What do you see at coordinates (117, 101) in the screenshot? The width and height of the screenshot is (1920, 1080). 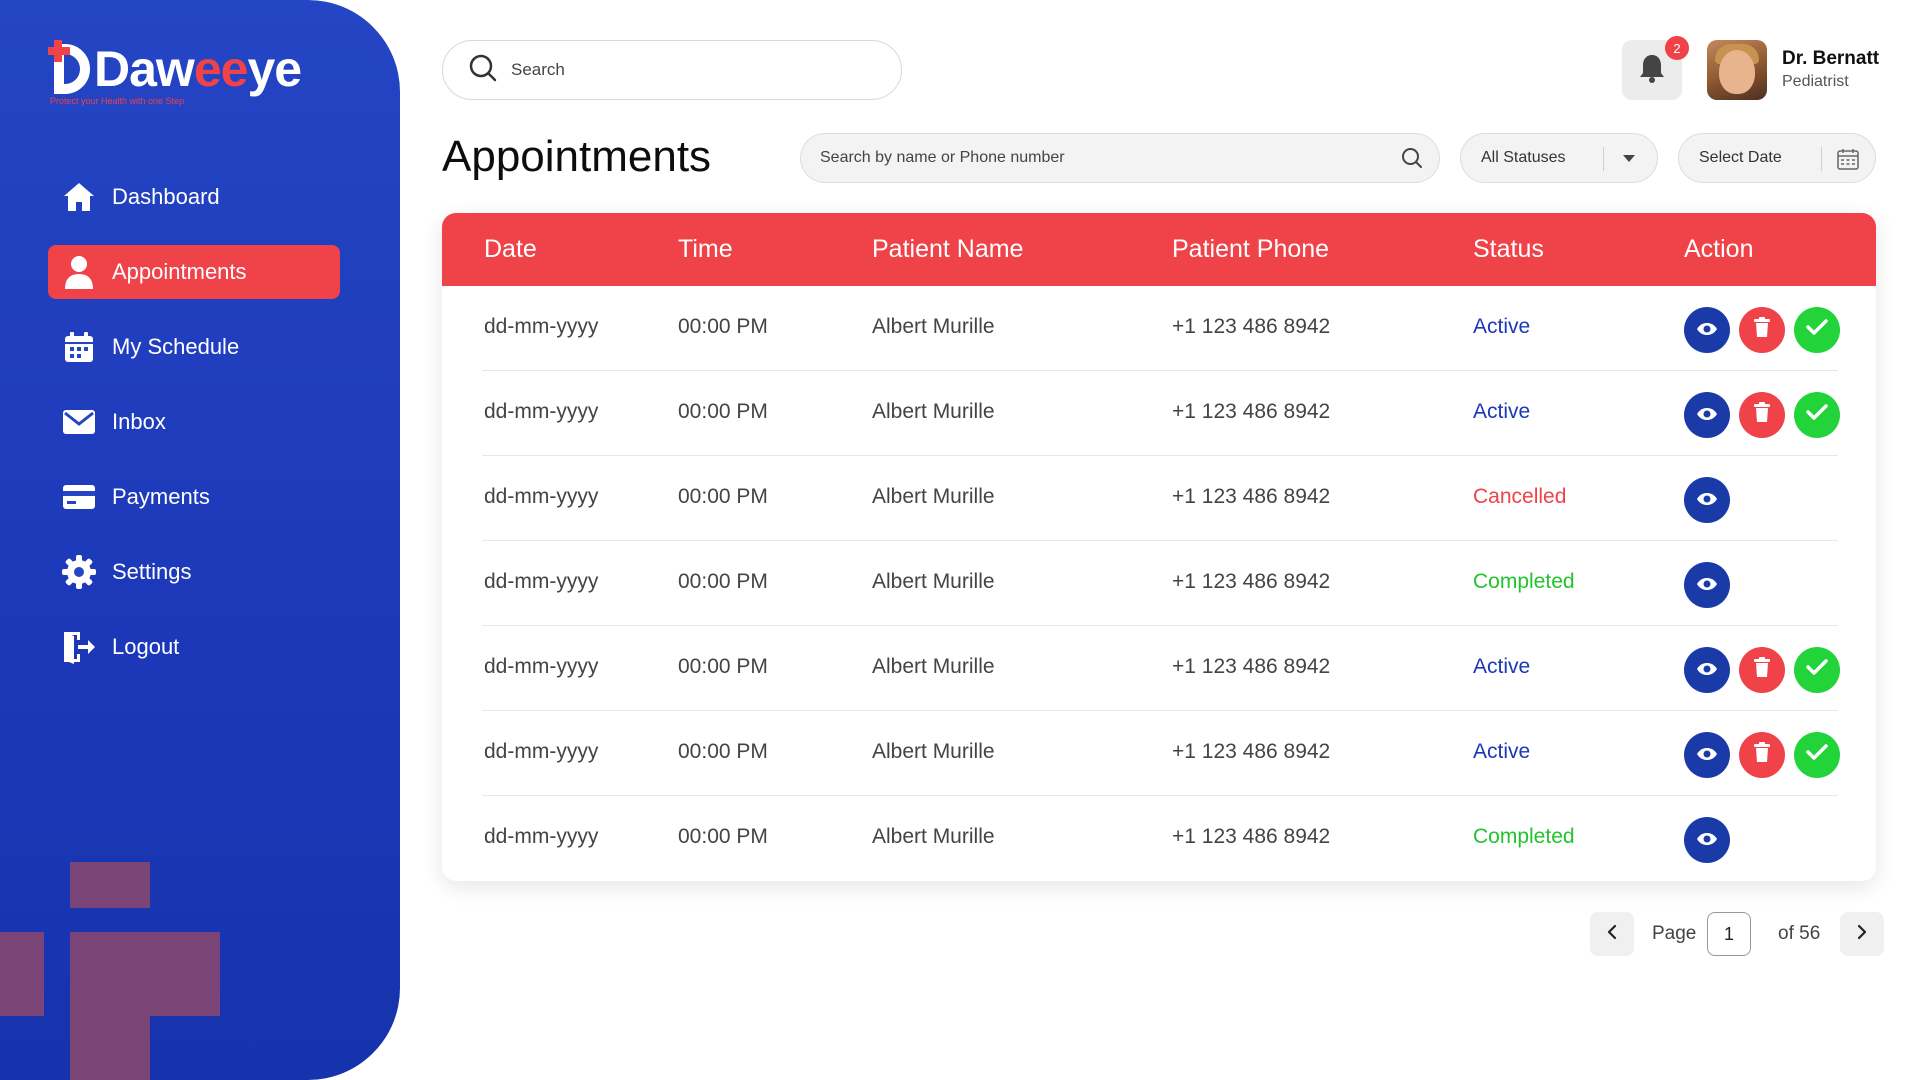 I see `brand-tagline: Protect your Health with one Step` at bounding box center [117, 101].